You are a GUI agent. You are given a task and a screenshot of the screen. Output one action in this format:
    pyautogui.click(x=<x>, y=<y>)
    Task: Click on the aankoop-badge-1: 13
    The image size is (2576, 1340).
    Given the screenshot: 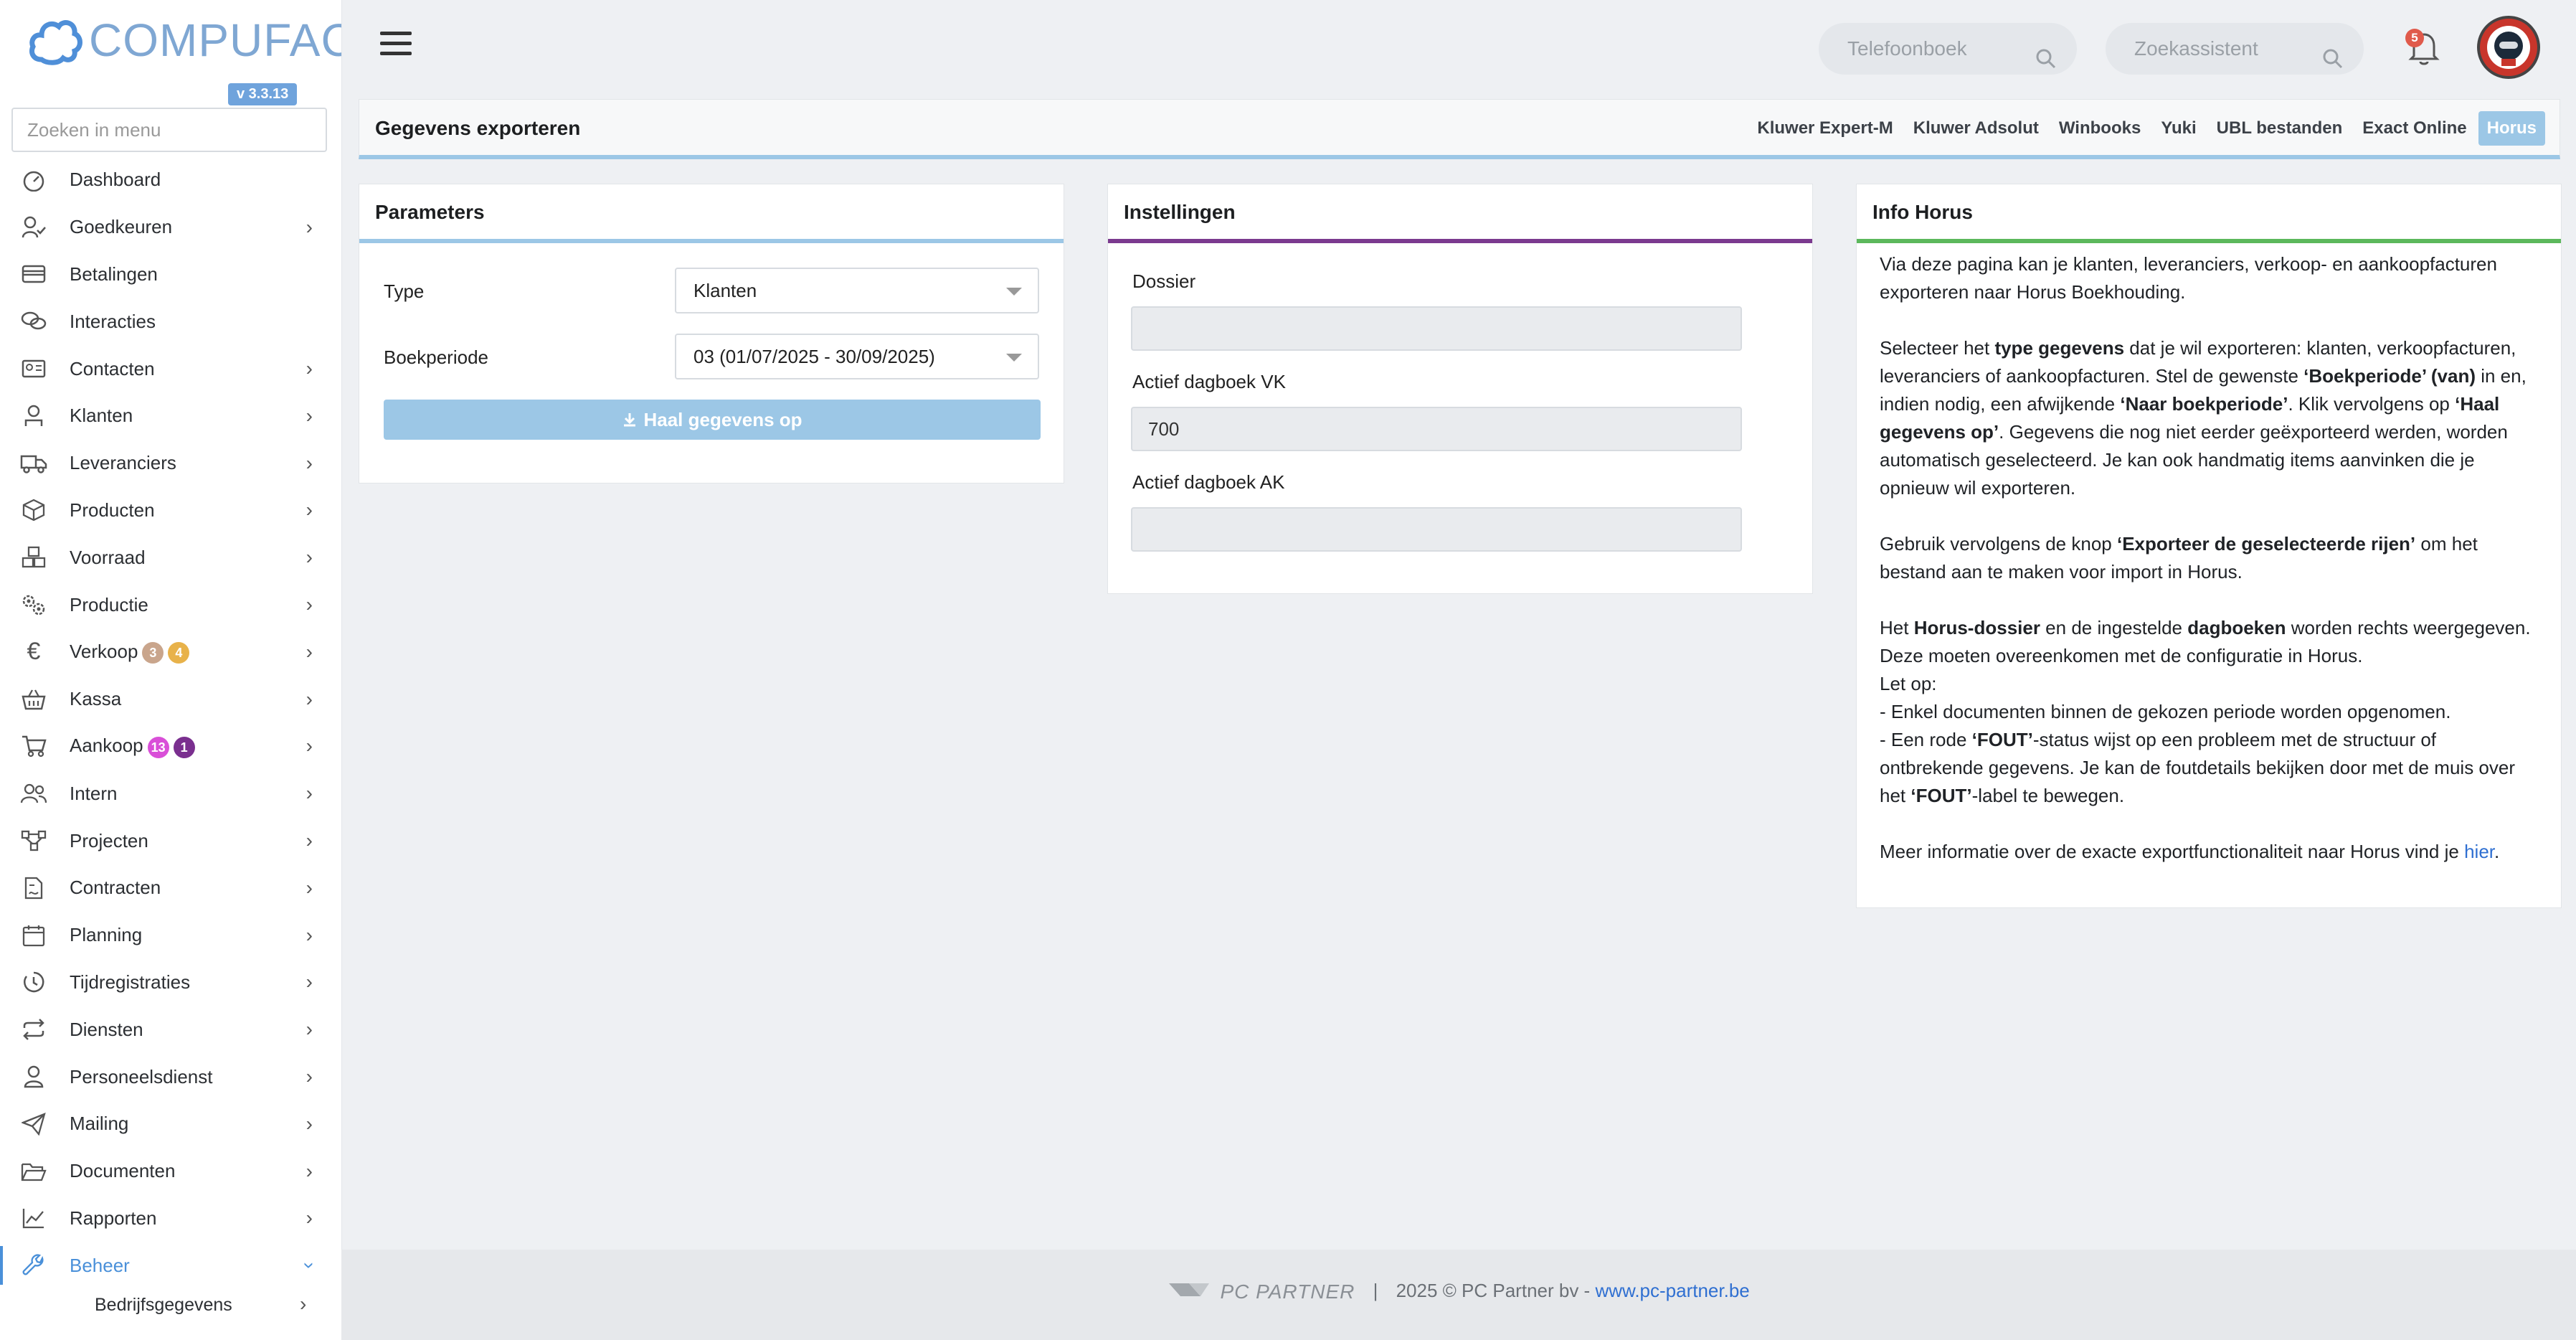 What is the action you would take?
    pyautogui.click(x=158, y=747)
    